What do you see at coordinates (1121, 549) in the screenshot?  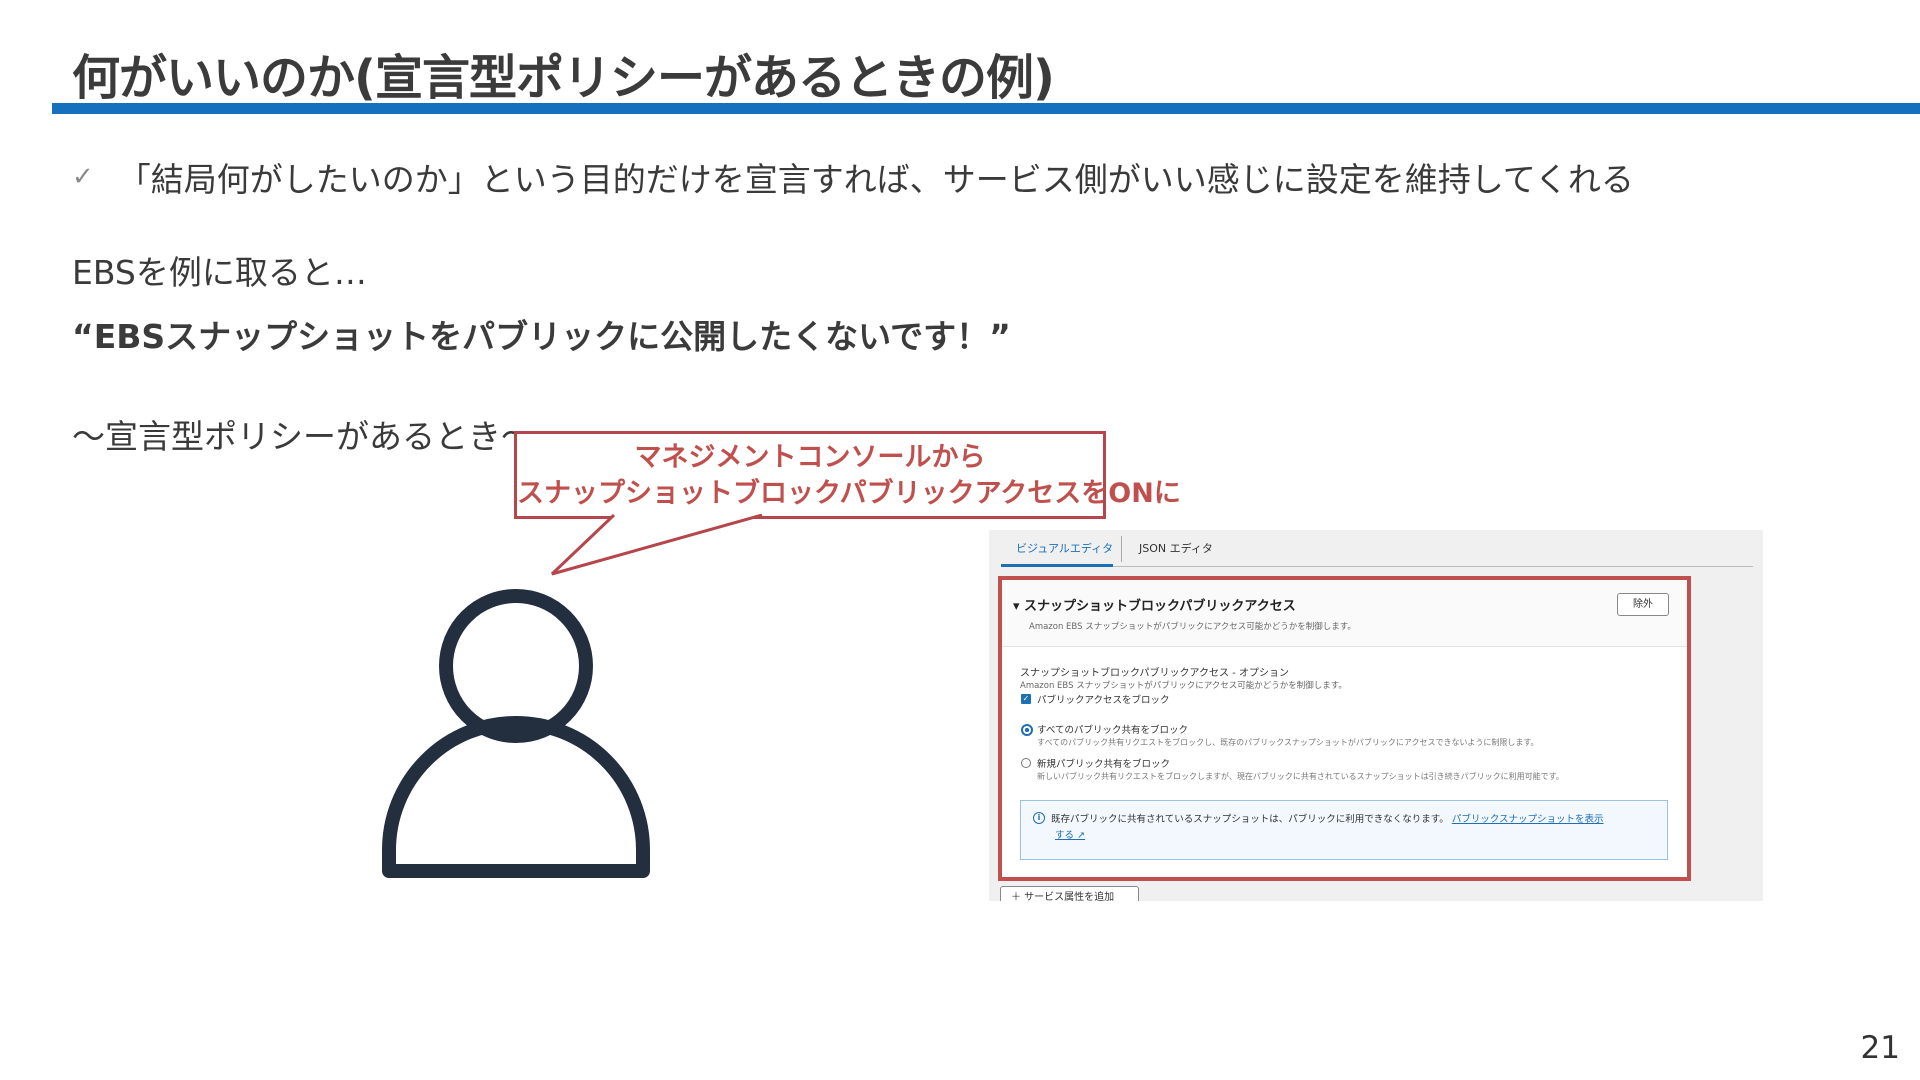 I see `tab-separator` at bounding box center [1121, 549].